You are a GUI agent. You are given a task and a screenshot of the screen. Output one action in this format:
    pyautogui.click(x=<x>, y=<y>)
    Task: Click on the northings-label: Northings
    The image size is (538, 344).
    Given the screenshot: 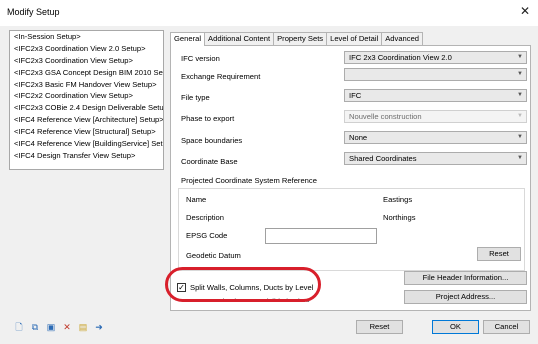 What is the action you would take?
    pyautogui.click(x=399, y=217)
    